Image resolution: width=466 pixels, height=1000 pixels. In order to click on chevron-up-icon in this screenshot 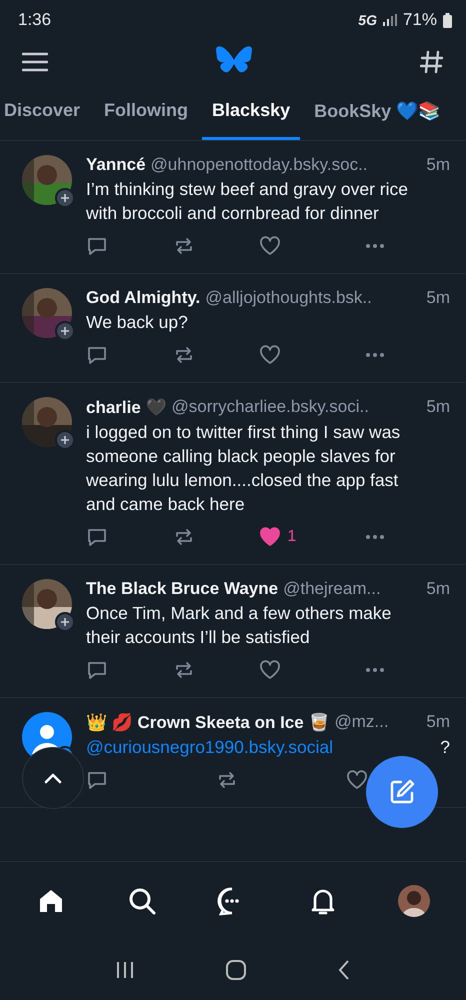, I will do `click(53, 778)`.